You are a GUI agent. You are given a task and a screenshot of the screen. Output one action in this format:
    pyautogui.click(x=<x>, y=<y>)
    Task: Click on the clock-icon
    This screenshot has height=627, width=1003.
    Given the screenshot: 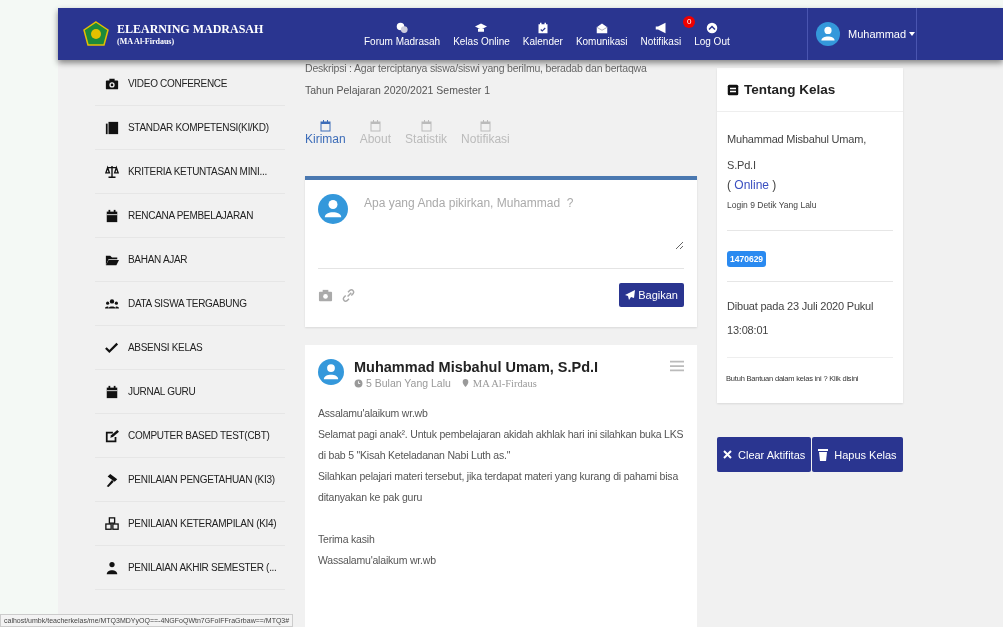 What is the action you would take?
    pyautogui.click(x=358, y=383)
    